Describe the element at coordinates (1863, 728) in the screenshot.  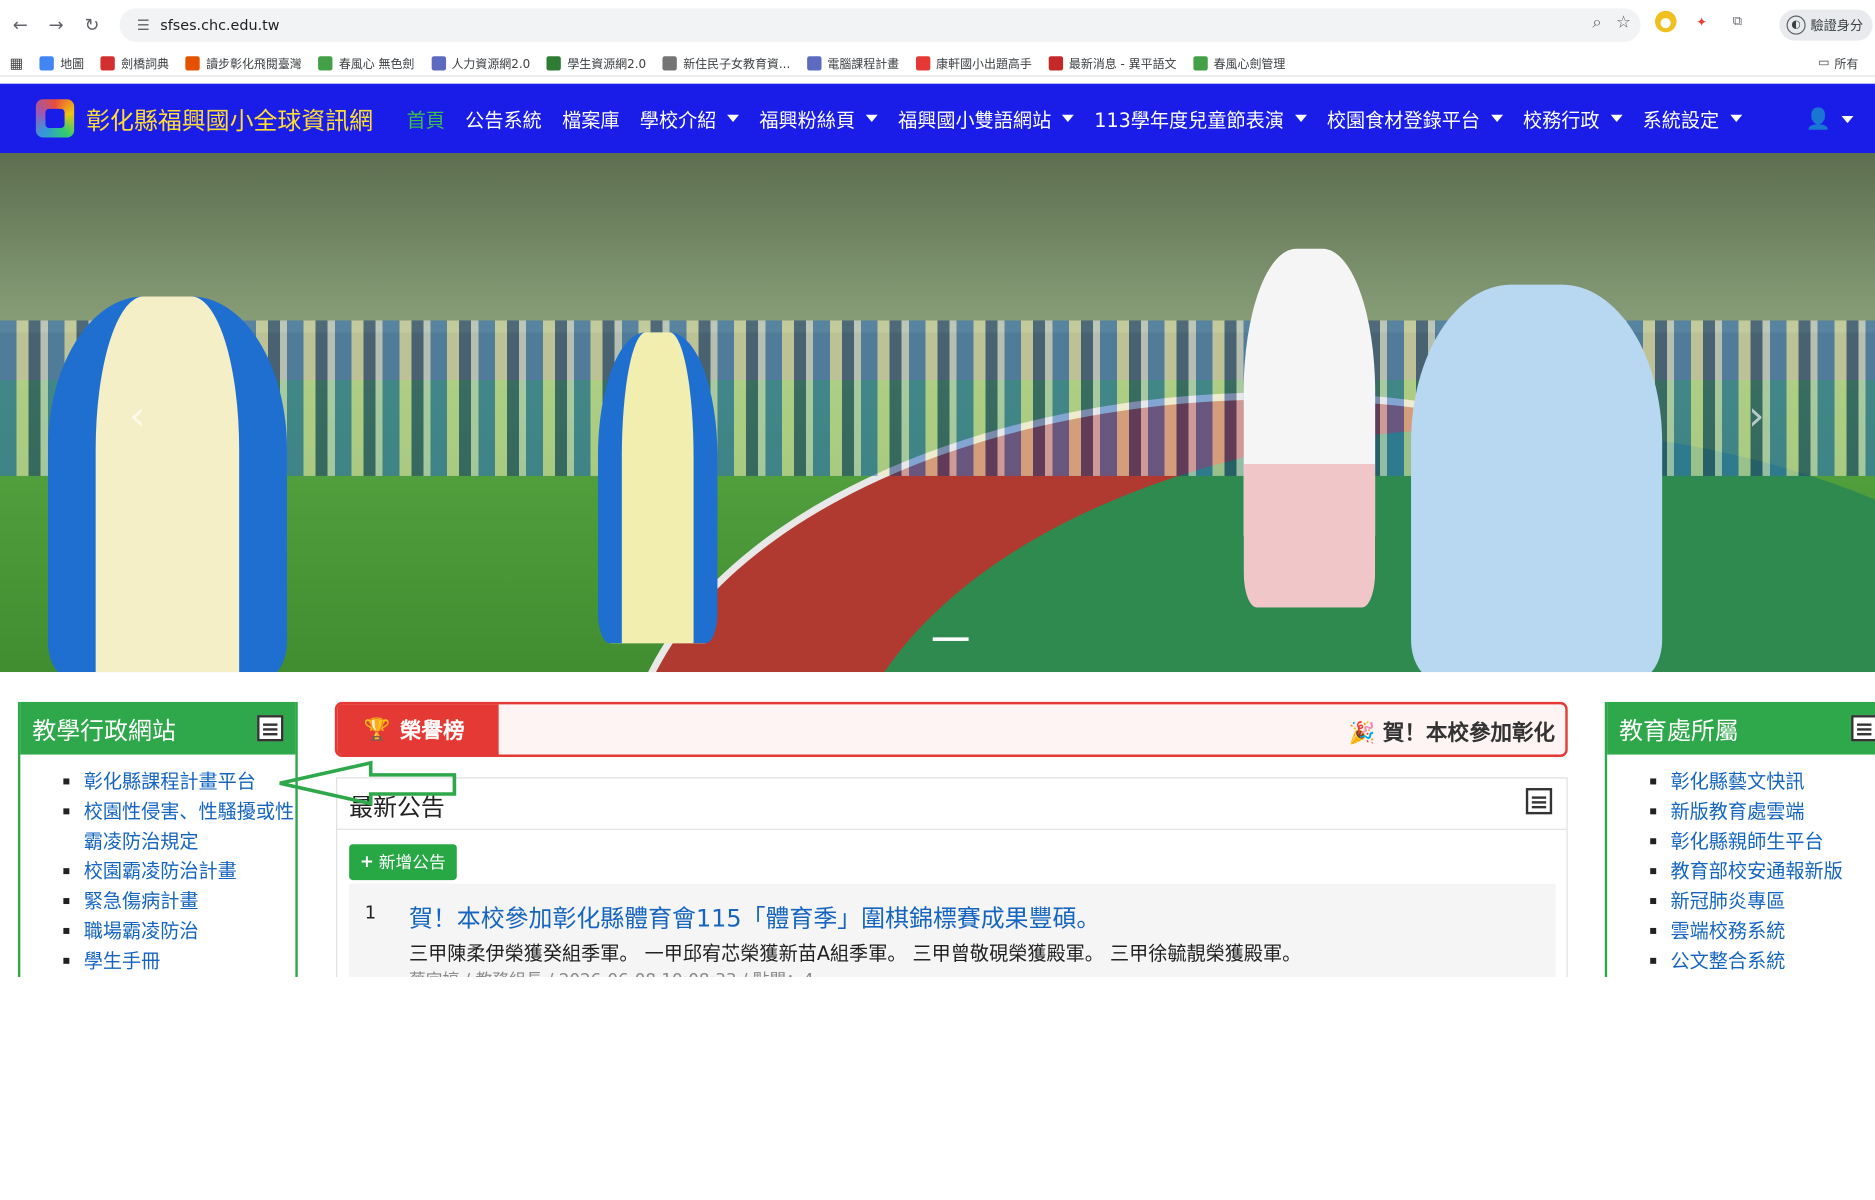
I see `right-note-icon` at that location.